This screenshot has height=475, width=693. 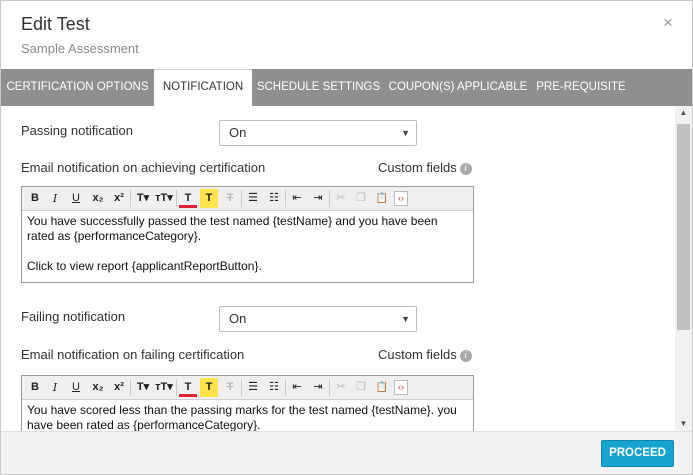 I want to click on proceed-button: PROCEED, so click(x=637, y=453).